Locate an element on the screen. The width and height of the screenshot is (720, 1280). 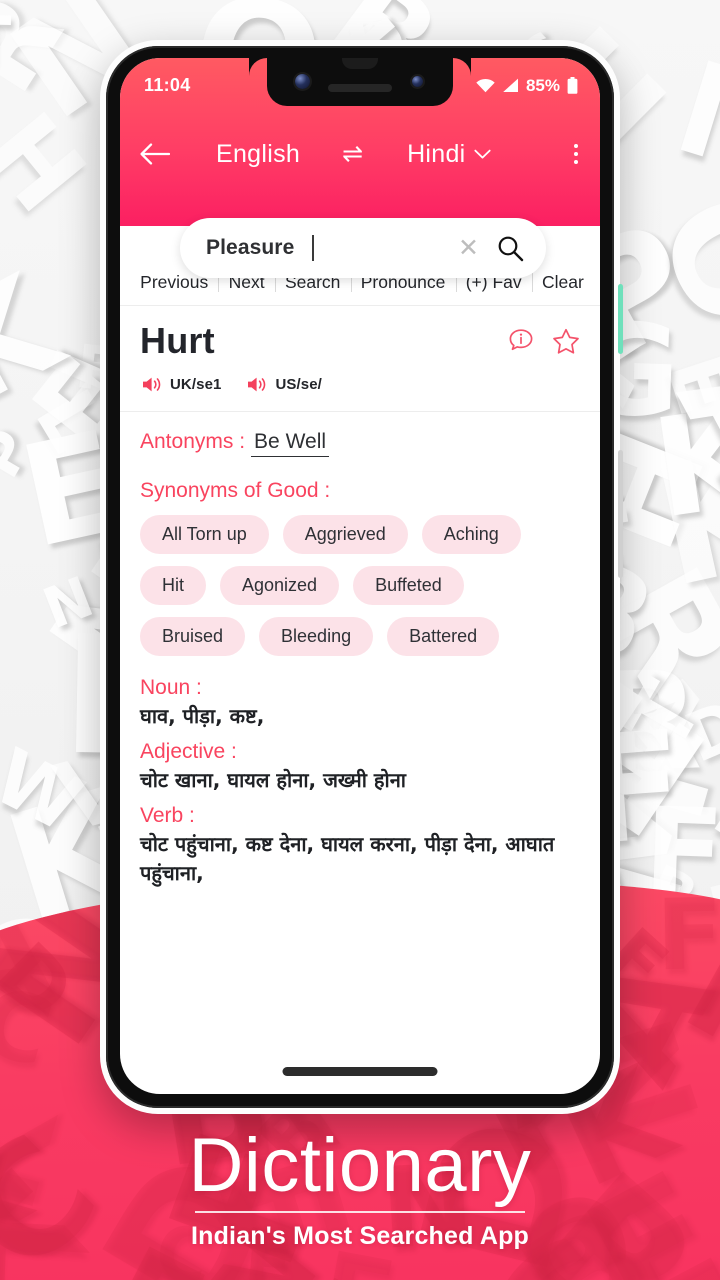
close-icon: ✕ is located at coordinates (468, 248).